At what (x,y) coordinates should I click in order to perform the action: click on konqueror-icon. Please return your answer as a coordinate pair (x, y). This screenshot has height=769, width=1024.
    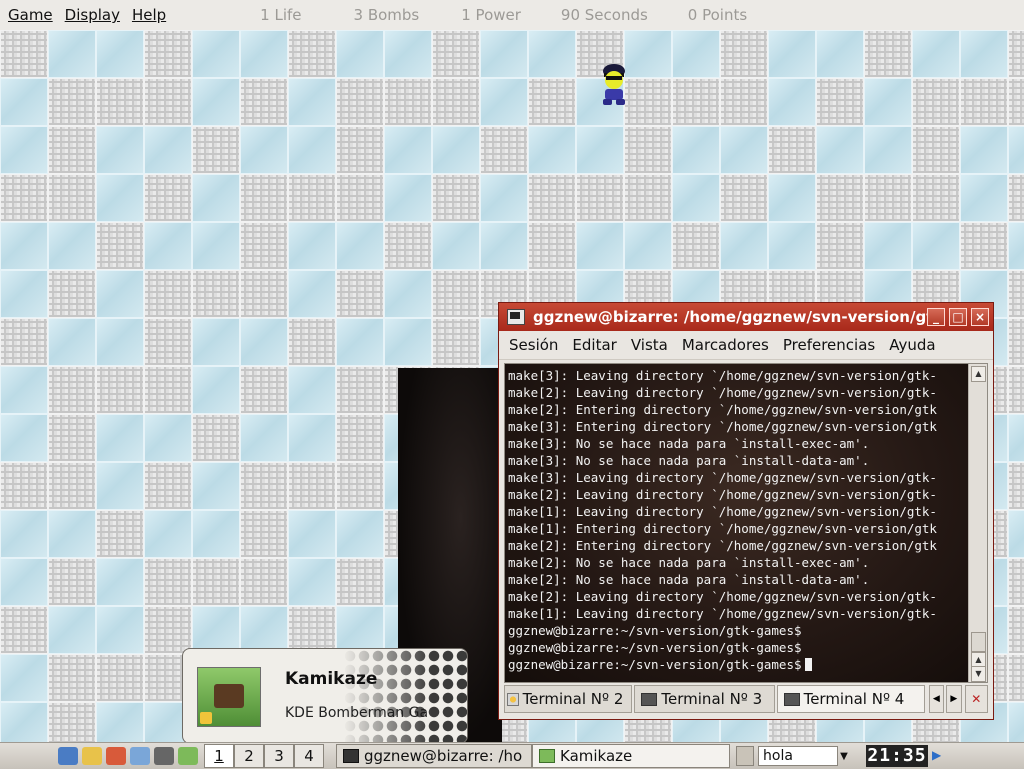
    Looking at the image, I should click on (140, 756).